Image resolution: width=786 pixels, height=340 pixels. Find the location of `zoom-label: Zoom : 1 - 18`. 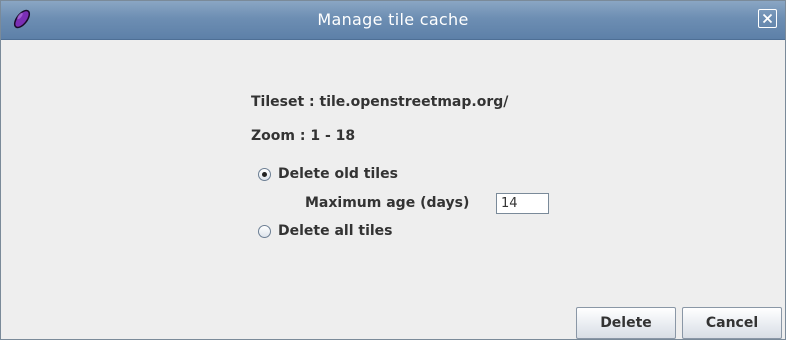

zoom-label: Zoom : 1 - 18 is located at coordinates (303, 136).